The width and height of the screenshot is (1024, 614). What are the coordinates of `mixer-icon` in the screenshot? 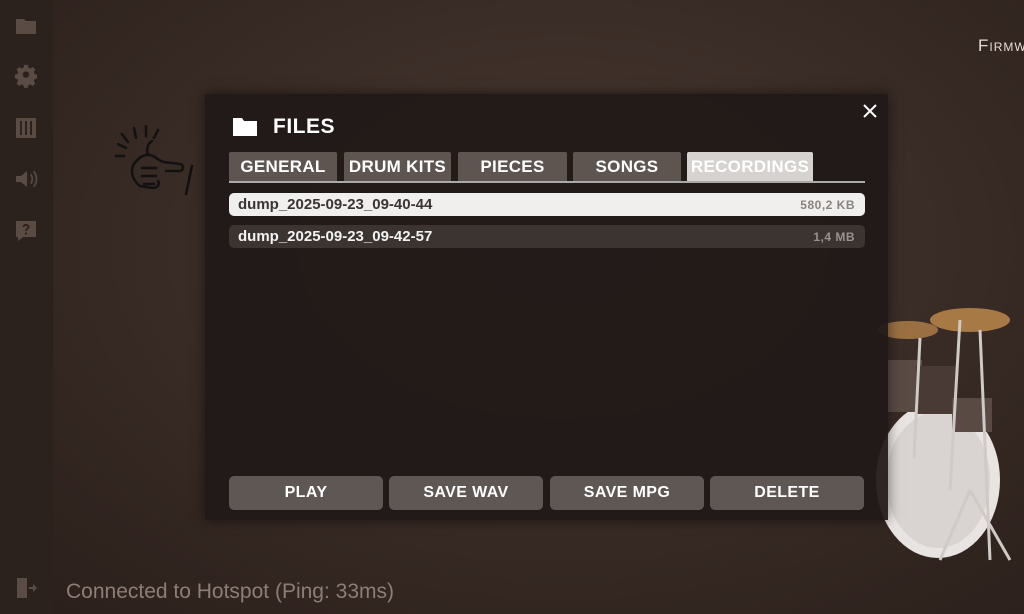 It's located at (26, 128).